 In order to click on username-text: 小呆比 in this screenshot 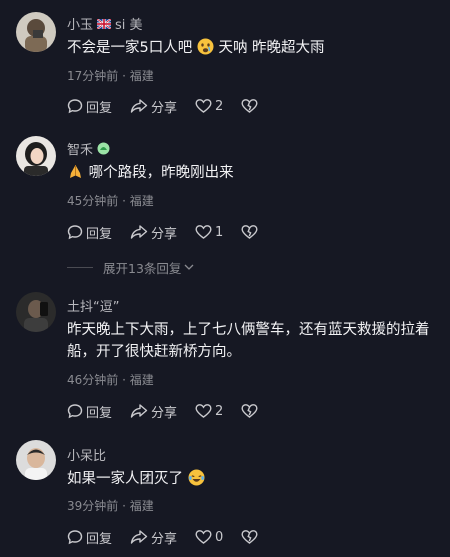, I will do `click(86, 454)`.